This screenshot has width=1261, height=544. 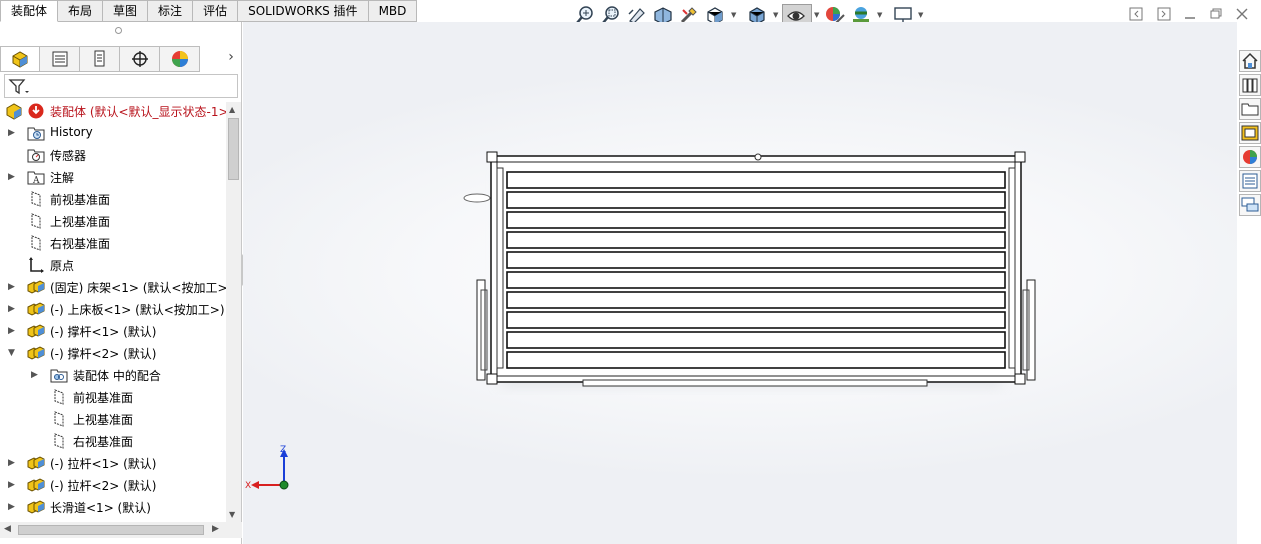 I want to click on tree-item-label: 长滑道<1> (默认), so click(x=100, y=507).